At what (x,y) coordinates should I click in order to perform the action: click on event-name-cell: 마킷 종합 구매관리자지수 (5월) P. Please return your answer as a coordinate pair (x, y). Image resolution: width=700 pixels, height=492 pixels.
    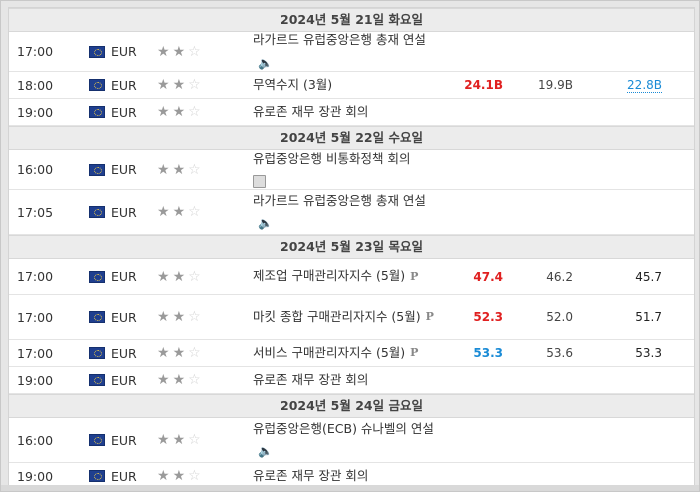
    Looking at the image, I should click on (348, 317).